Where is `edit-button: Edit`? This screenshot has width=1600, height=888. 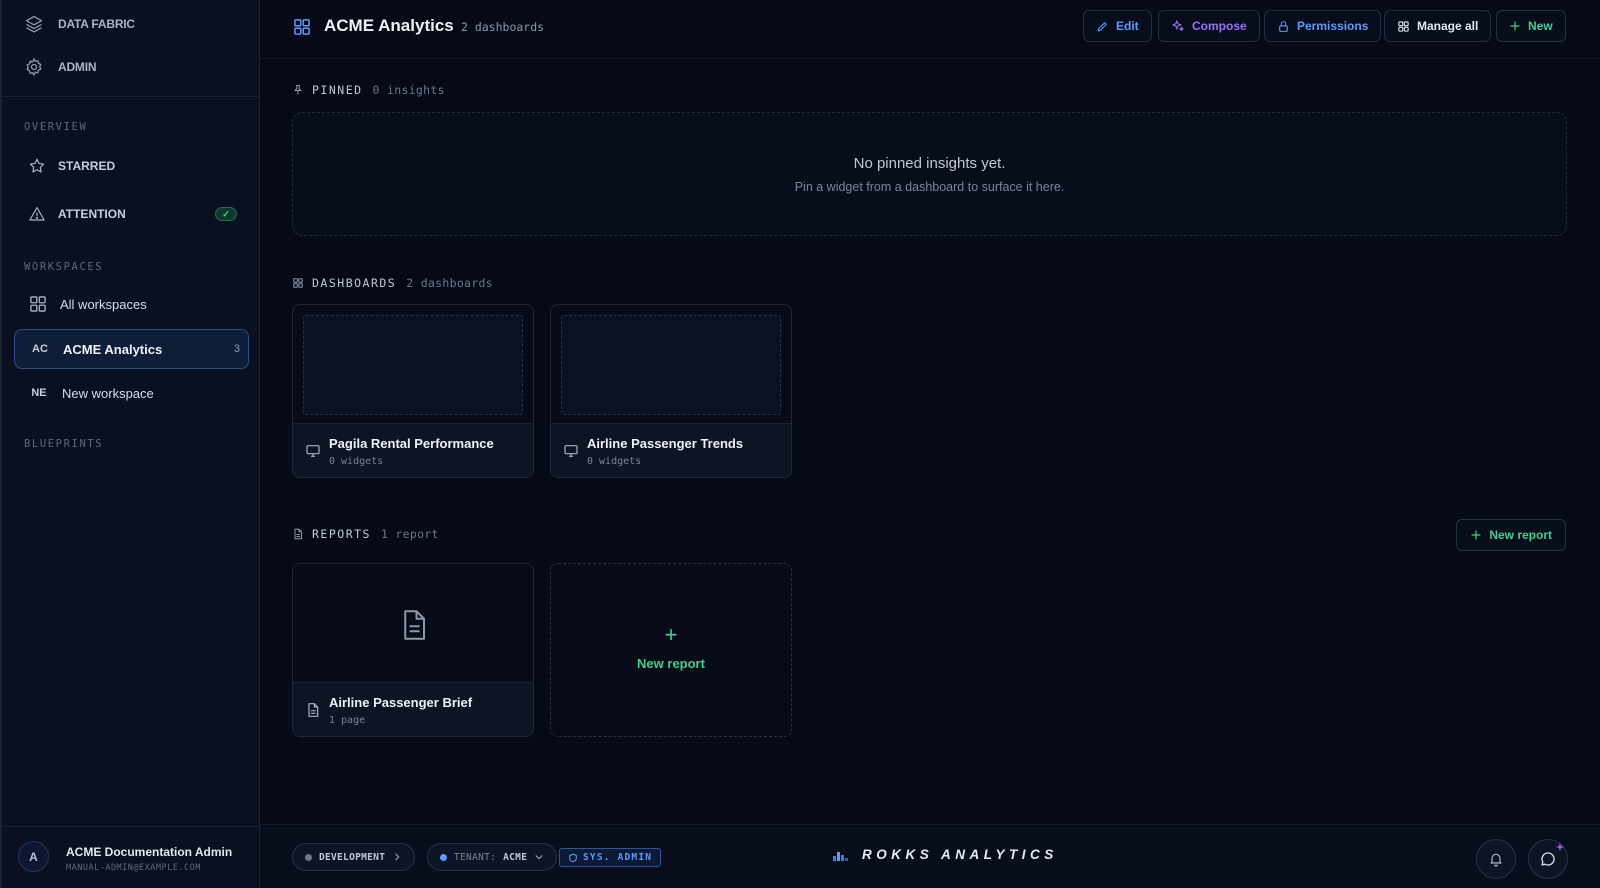
edit-button: Edit is located at coordinates (1117, 26).